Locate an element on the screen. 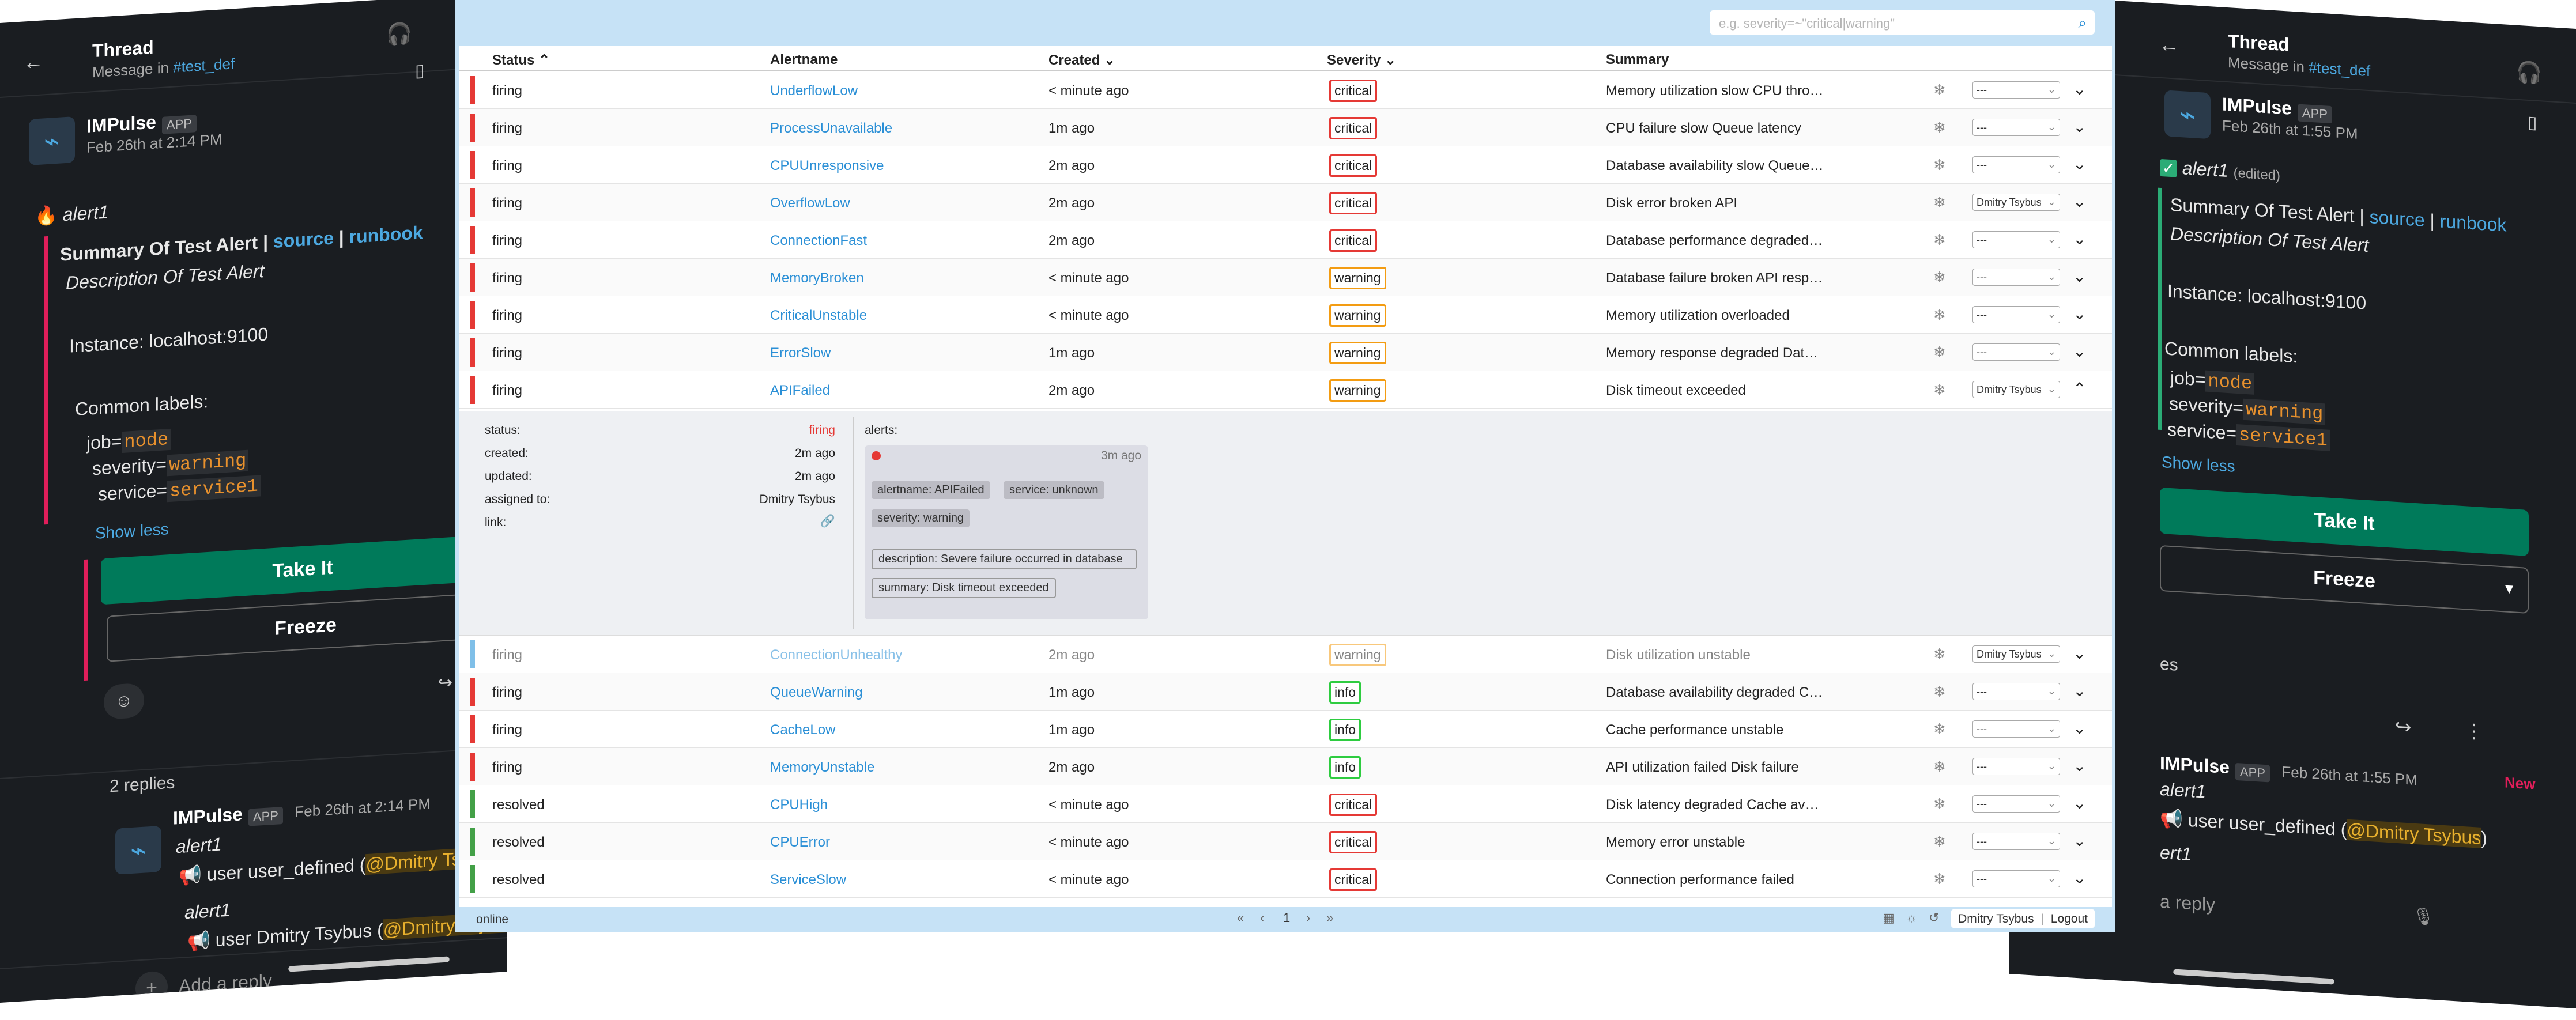 The image size is (2576, 1020). column-status: Status ⌃ is located at coordinates (521, 60).